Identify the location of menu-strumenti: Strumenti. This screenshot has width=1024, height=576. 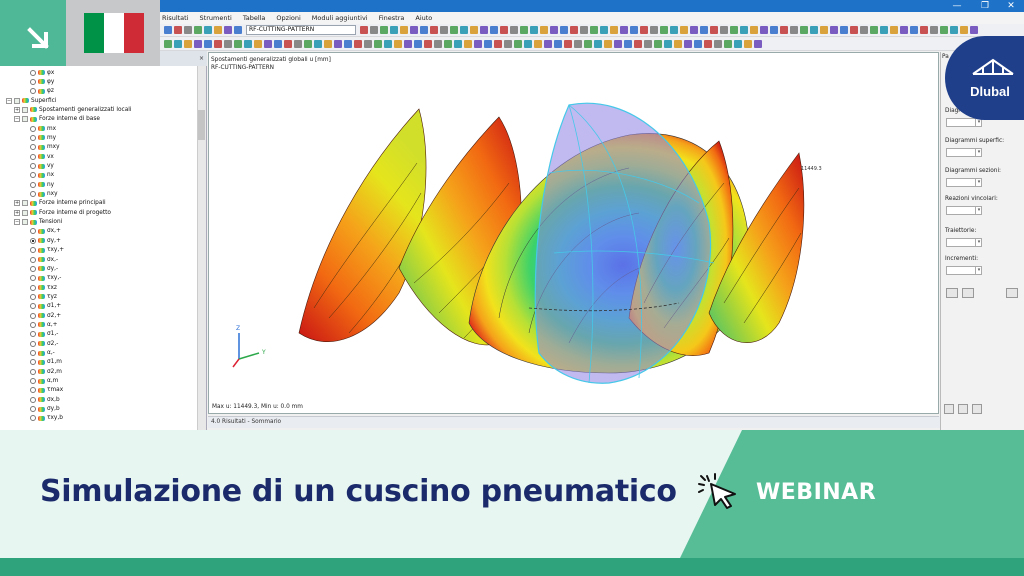
(216, 18).